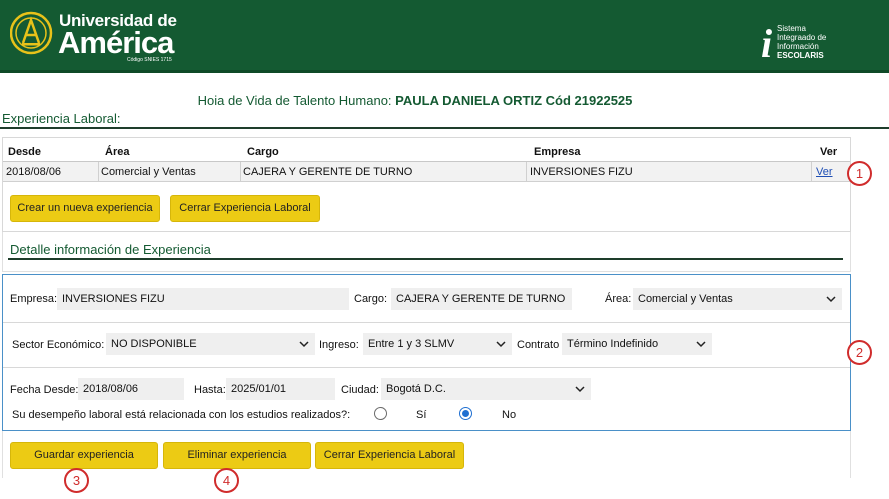 The image size is (889, 499). Describe the element at coordinates (116, 42) in the screenshot. I see `logo-line2: América` at that location.